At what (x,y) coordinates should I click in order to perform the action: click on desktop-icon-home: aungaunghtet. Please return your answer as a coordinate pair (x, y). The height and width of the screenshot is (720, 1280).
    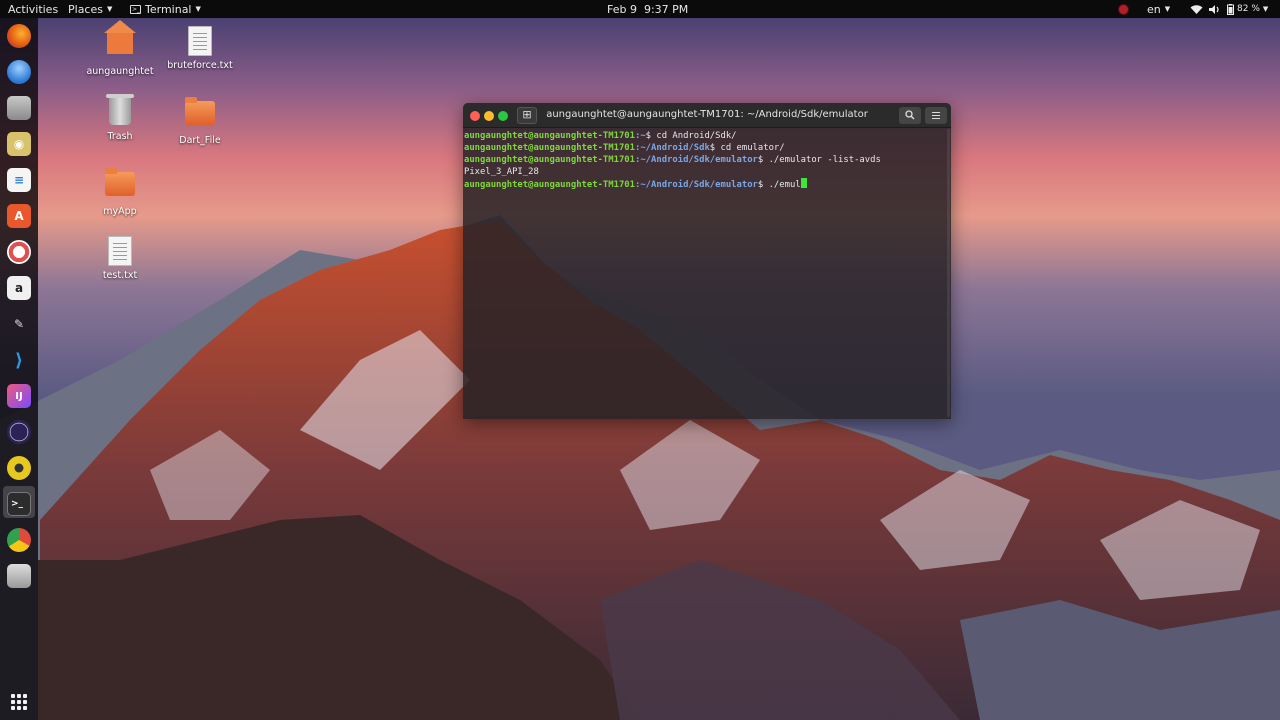
    Looking at the image, I should click on (120, 48).